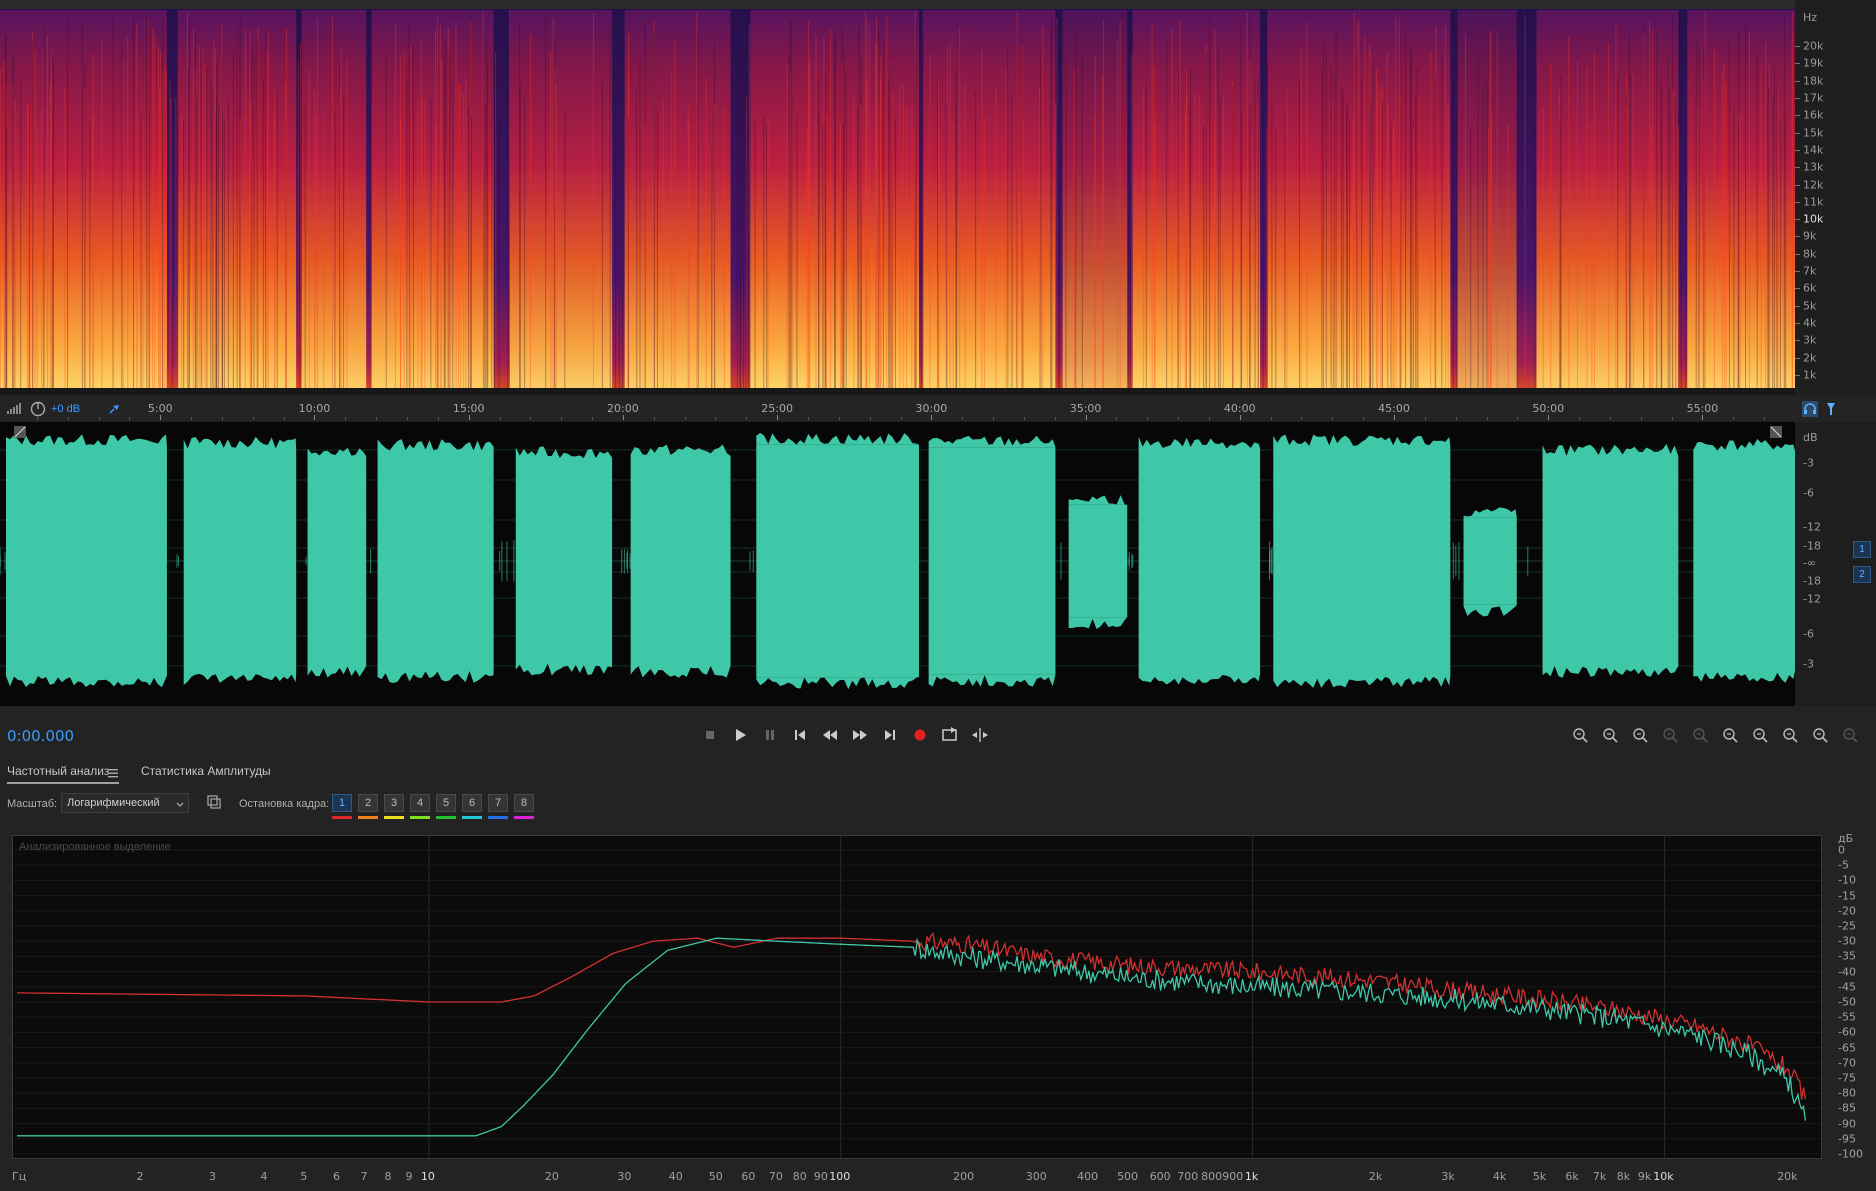  I want to click on skip-selection-button, so click(980, 735).